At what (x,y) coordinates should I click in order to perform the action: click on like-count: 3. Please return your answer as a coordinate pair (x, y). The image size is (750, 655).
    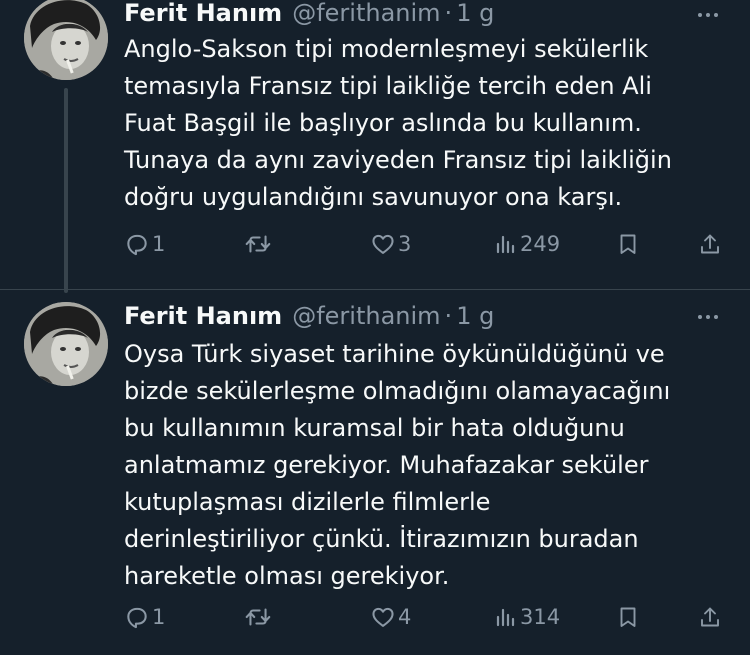
    Looking at the image, I should click on (405, 244).